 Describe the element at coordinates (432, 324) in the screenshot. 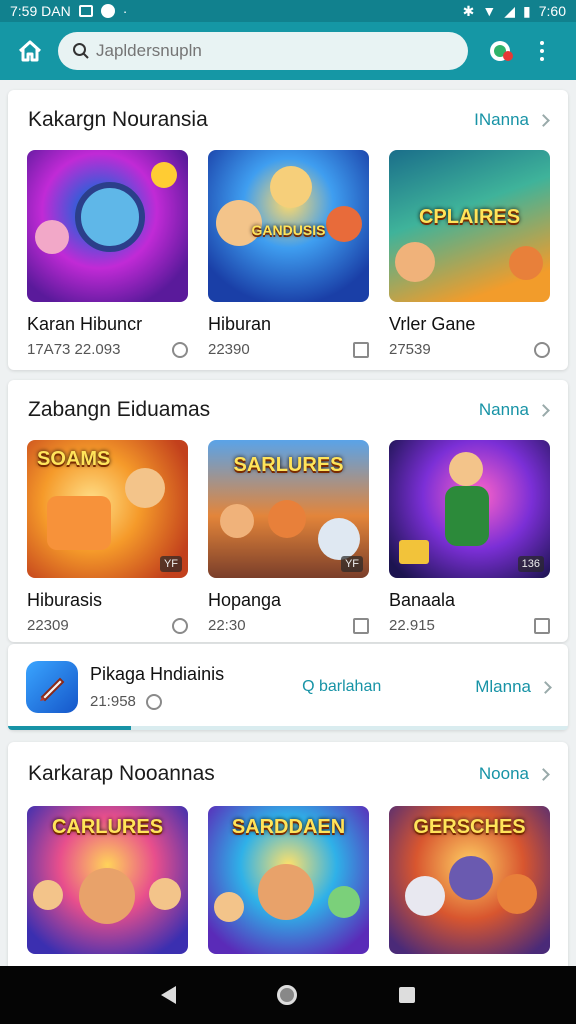

I see `tile-name: Vrler Gane` at that location.